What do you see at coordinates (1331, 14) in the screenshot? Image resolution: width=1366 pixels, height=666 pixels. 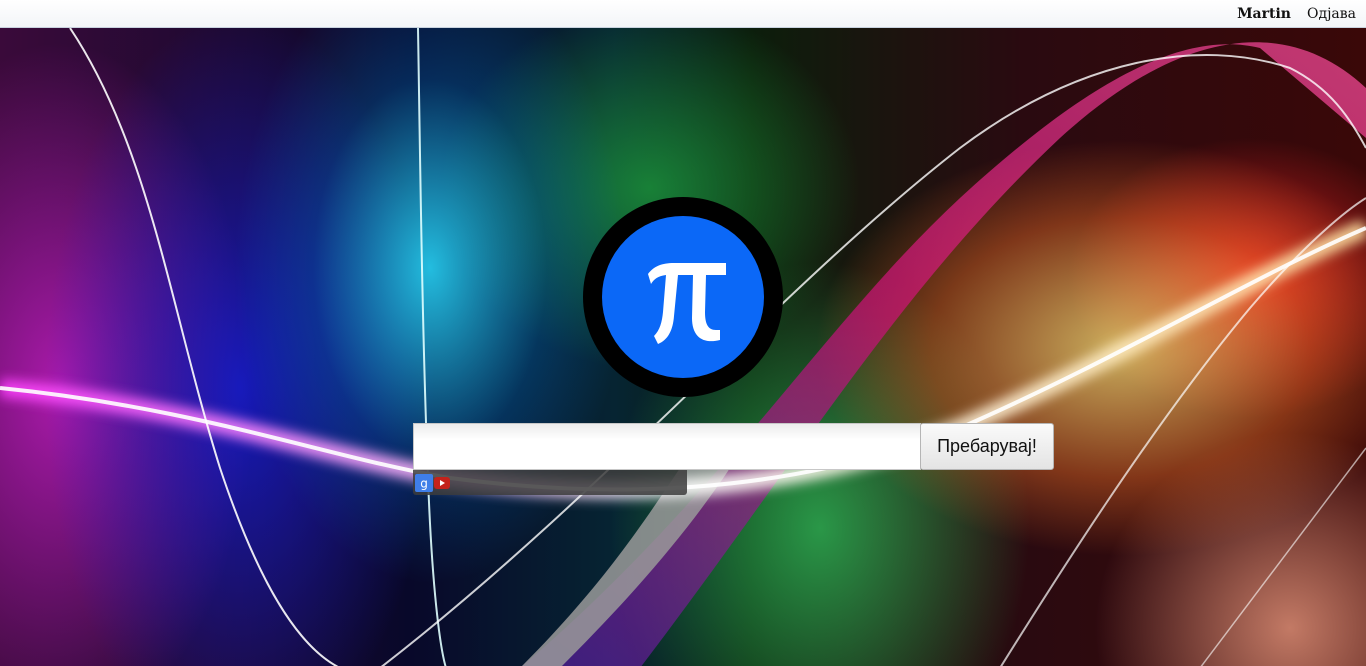 I see `logout-link: Одјава` at bounding box center [1331, 14].